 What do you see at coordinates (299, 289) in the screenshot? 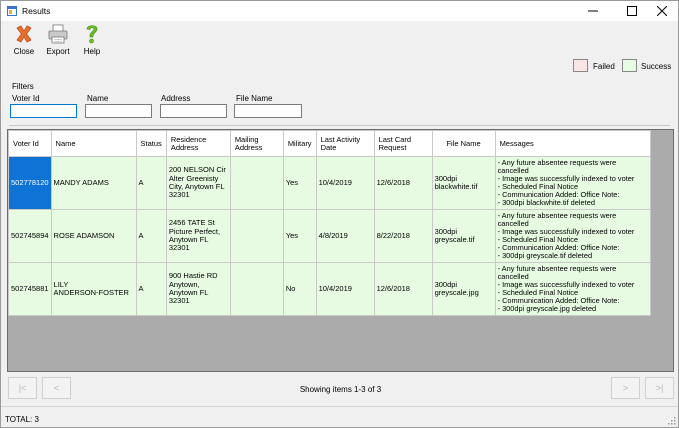
I see `cell-military: No` at bounding box center [299, 289].